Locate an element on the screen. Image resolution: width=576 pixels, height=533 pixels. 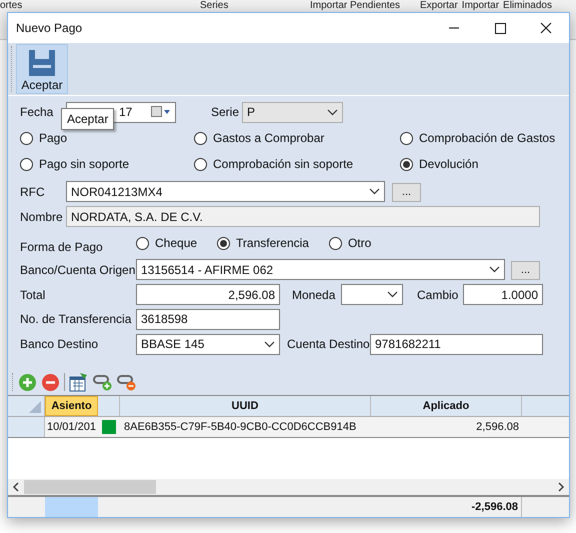
field-label: Fecha is located at coordinates (36, 112).